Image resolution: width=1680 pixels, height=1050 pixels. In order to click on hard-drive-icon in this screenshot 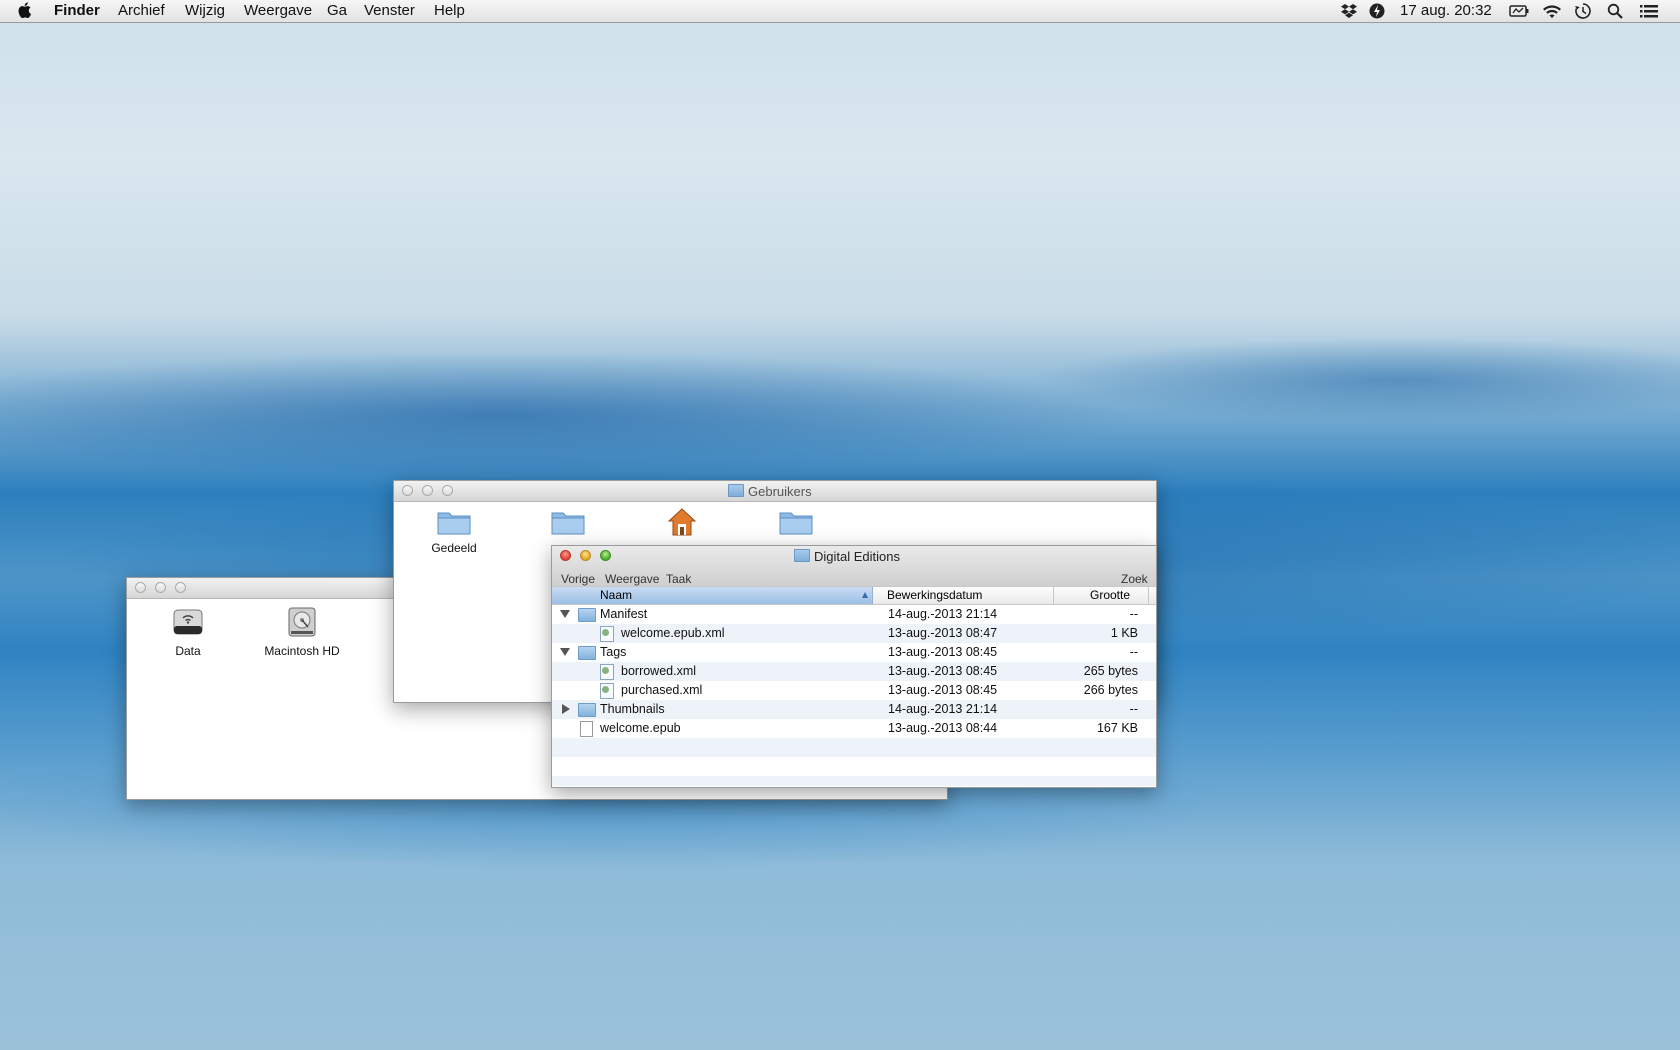, I will do `click(302, 622)`.